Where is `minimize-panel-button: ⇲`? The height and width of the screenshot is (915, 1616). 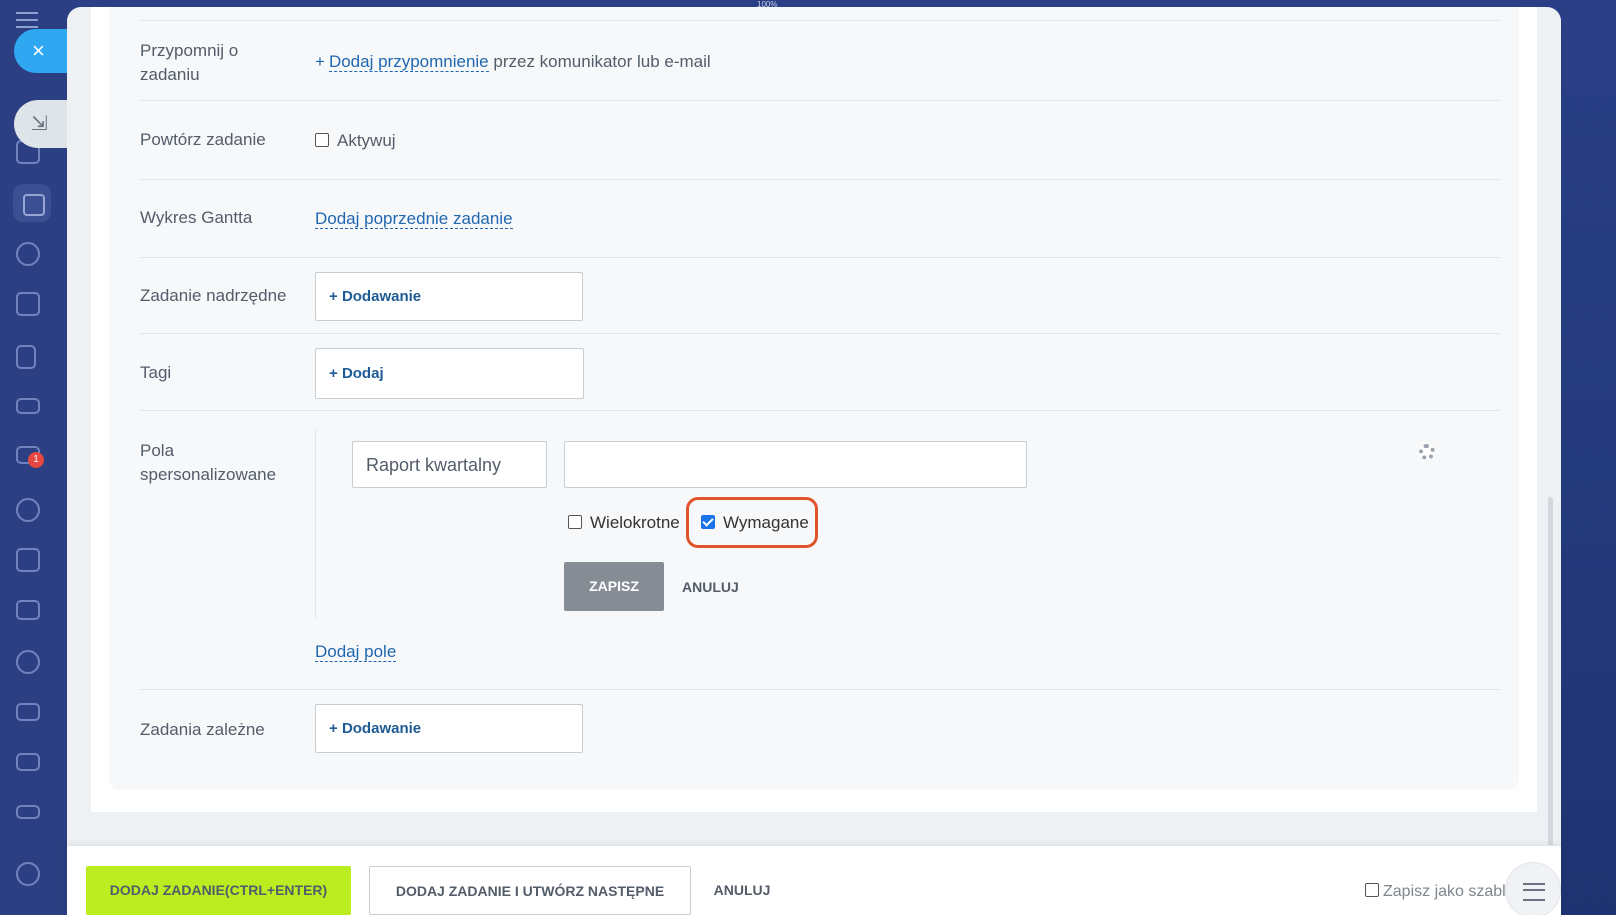 minimize-panel-button: ⇲ is located at coordinates (44, 124).